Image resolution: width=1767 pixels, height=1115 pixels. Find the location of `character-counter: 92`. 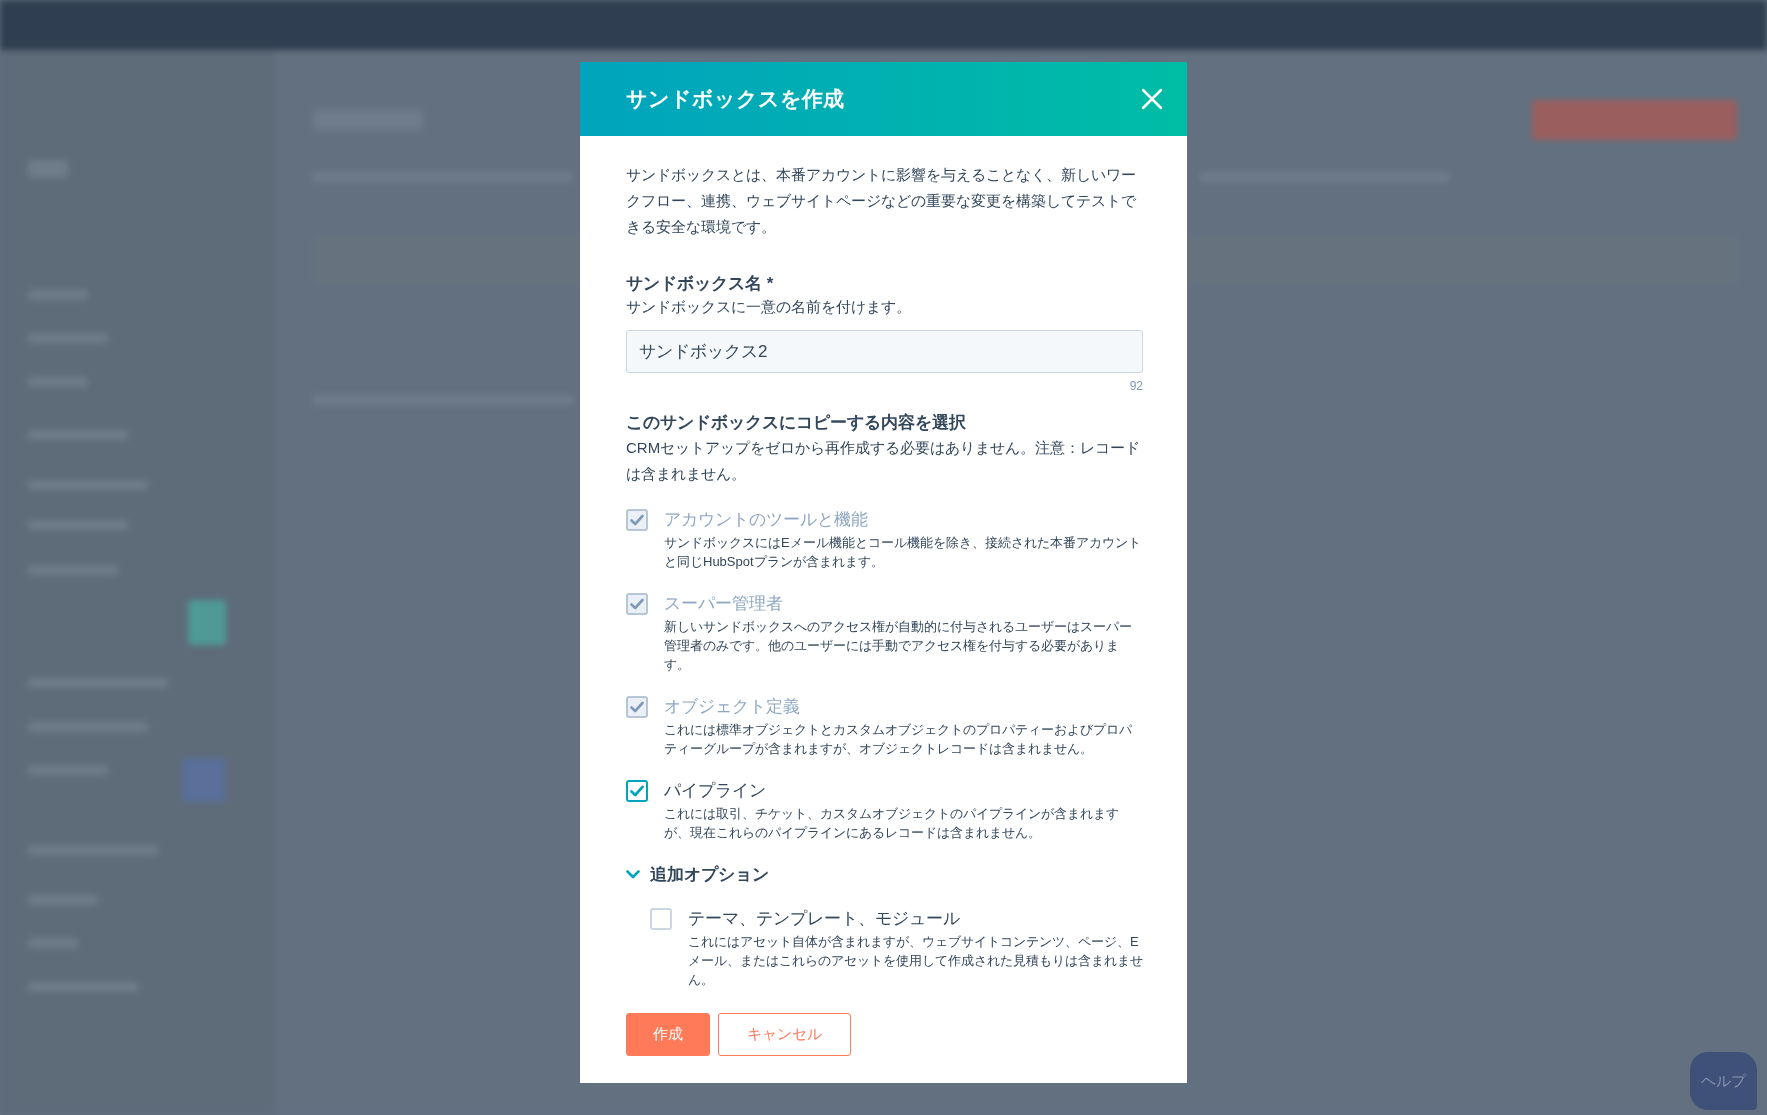

character-counter: 92 is located at coordinates (1135, 386).